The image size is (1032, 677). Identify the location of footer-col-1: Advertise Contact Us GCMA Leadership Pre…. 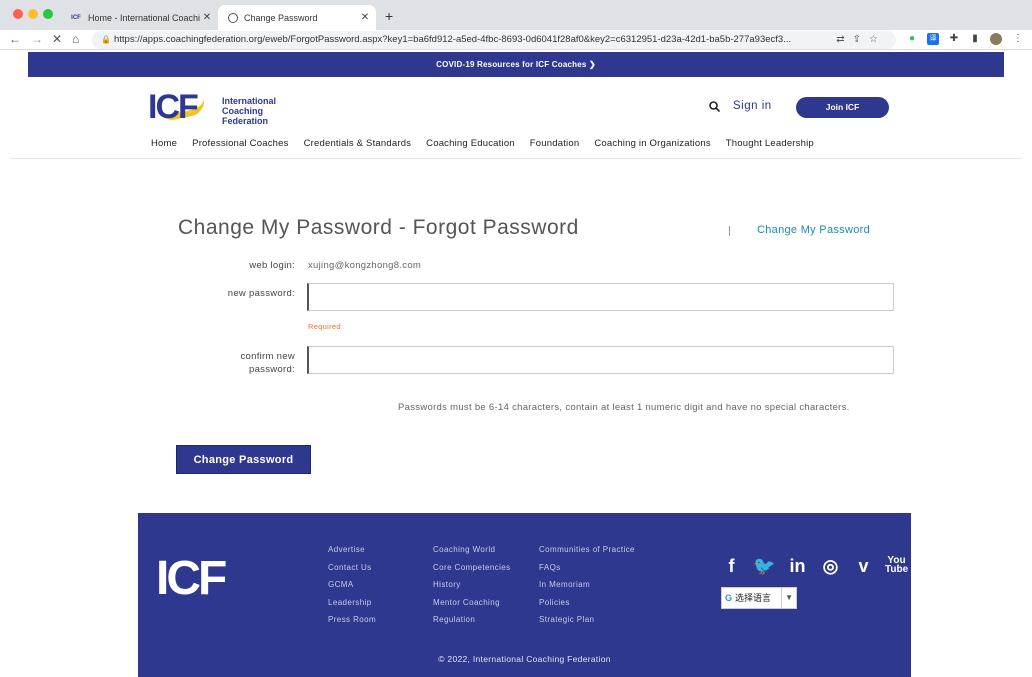
(352, 585).